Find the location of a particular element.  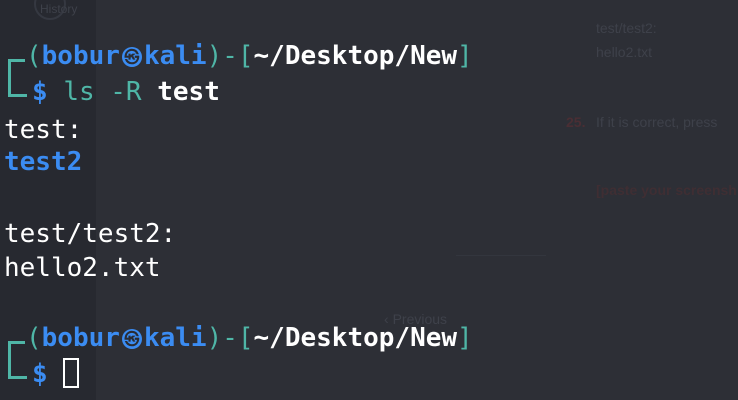

output-line-2: test2 is located at coordinates (43, 162).